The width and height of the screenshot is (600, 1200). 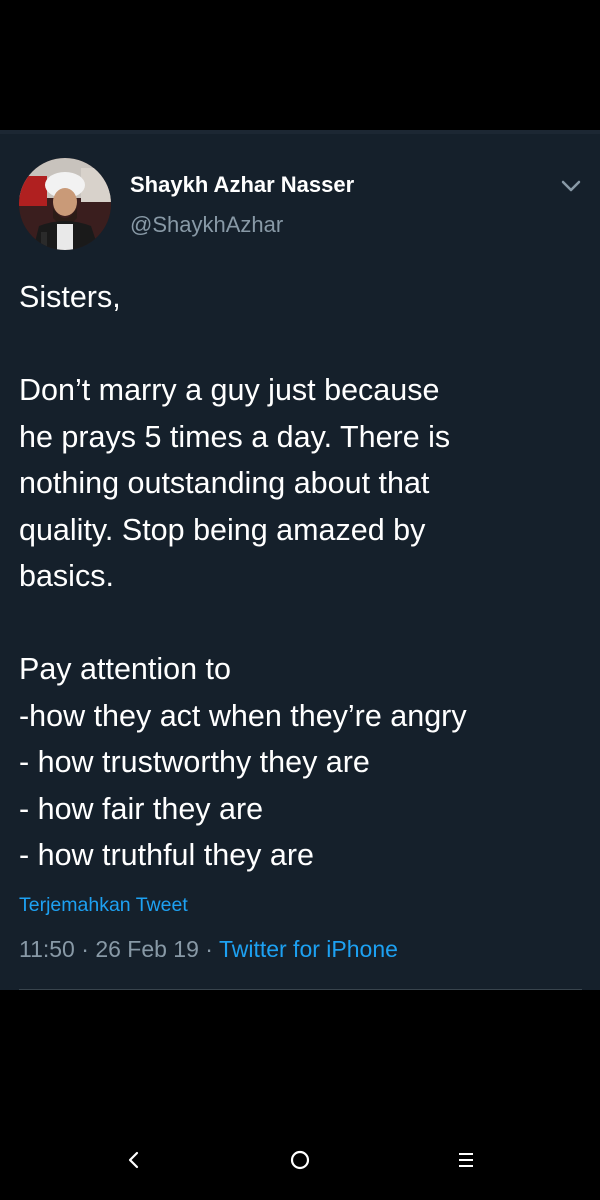 I want to click on tweet-text-line: -how they act when they’re angry, so click(x=243, y=715).